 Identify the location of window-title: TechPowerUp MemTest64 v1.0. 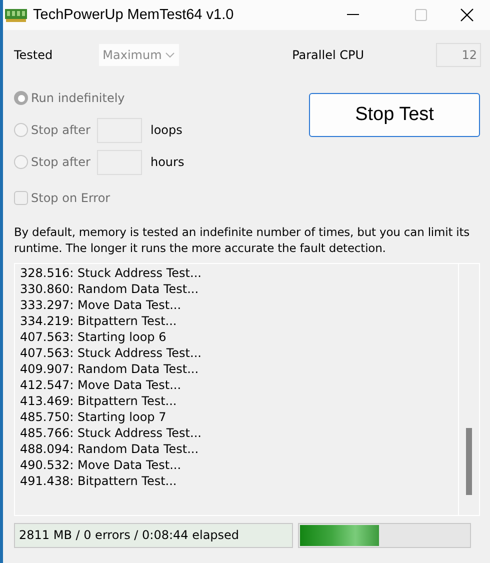
(134, 15).